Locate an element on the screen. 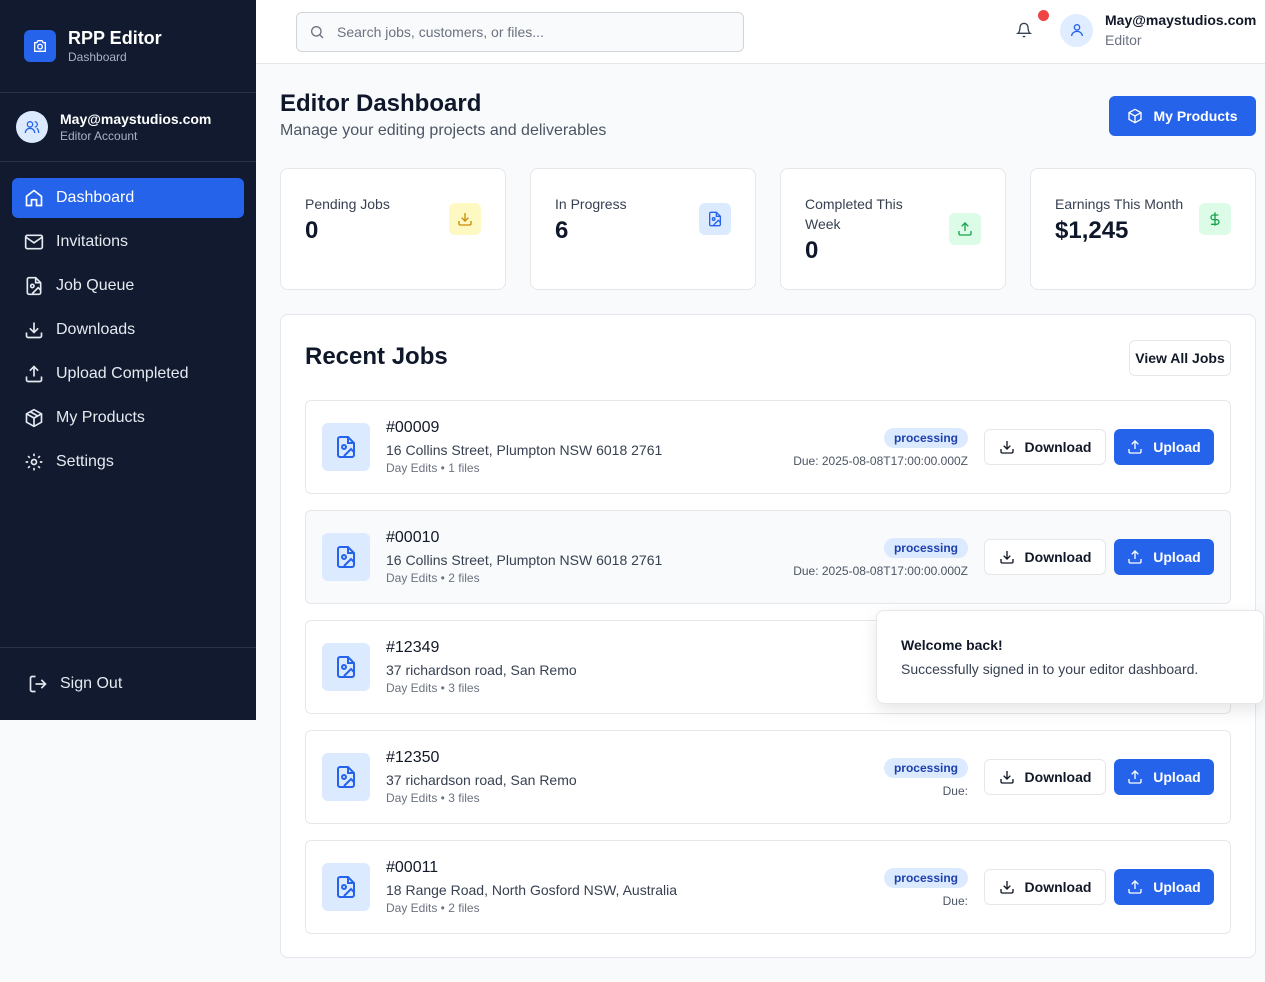  stat-label: Completed This Week is located at coordinates (854, 214).